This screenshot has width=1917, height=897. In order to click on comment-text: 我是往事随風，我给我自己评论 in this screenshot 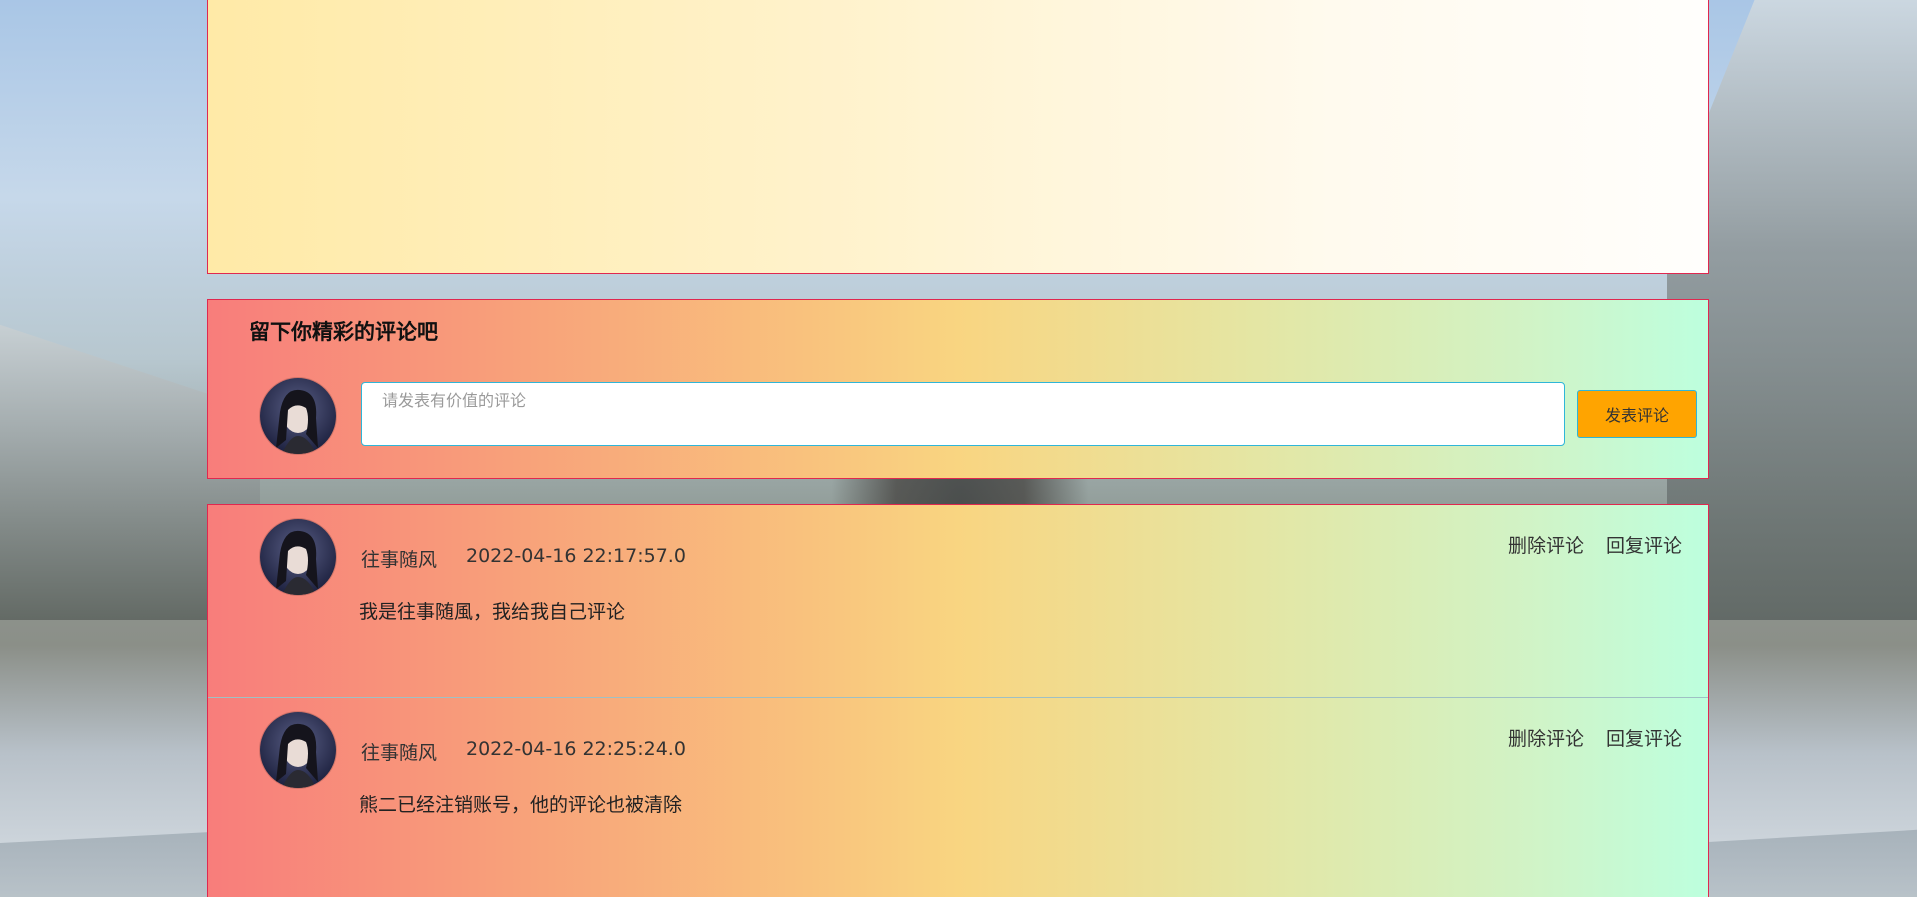, I will do `click(492, 612)`.